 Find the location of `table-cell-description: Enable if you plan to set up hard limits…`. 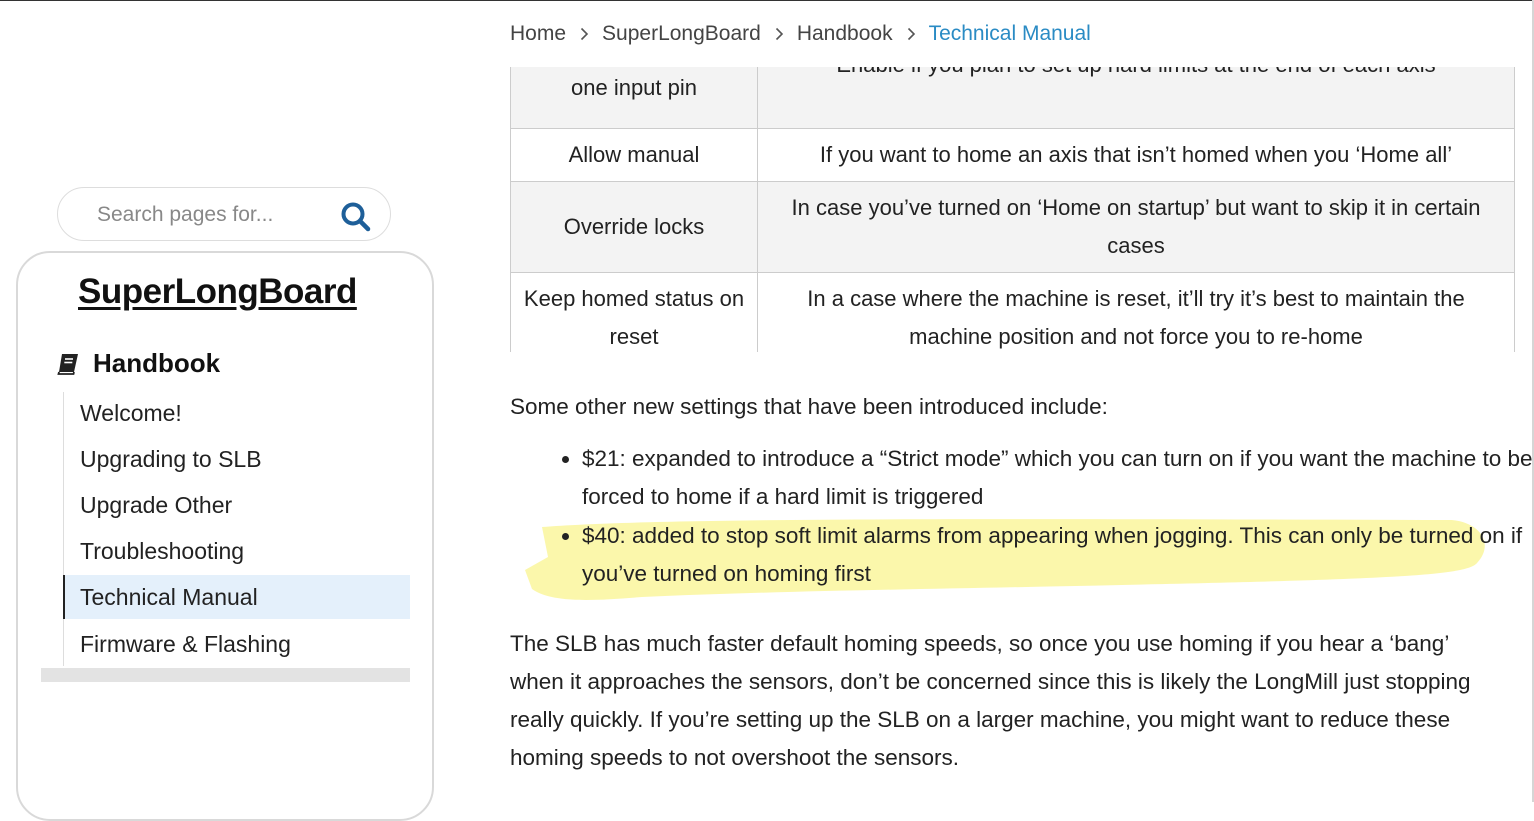

table-cell-description: Enable if you plan to set up hard limits… is located at coordinates (1136, 98).